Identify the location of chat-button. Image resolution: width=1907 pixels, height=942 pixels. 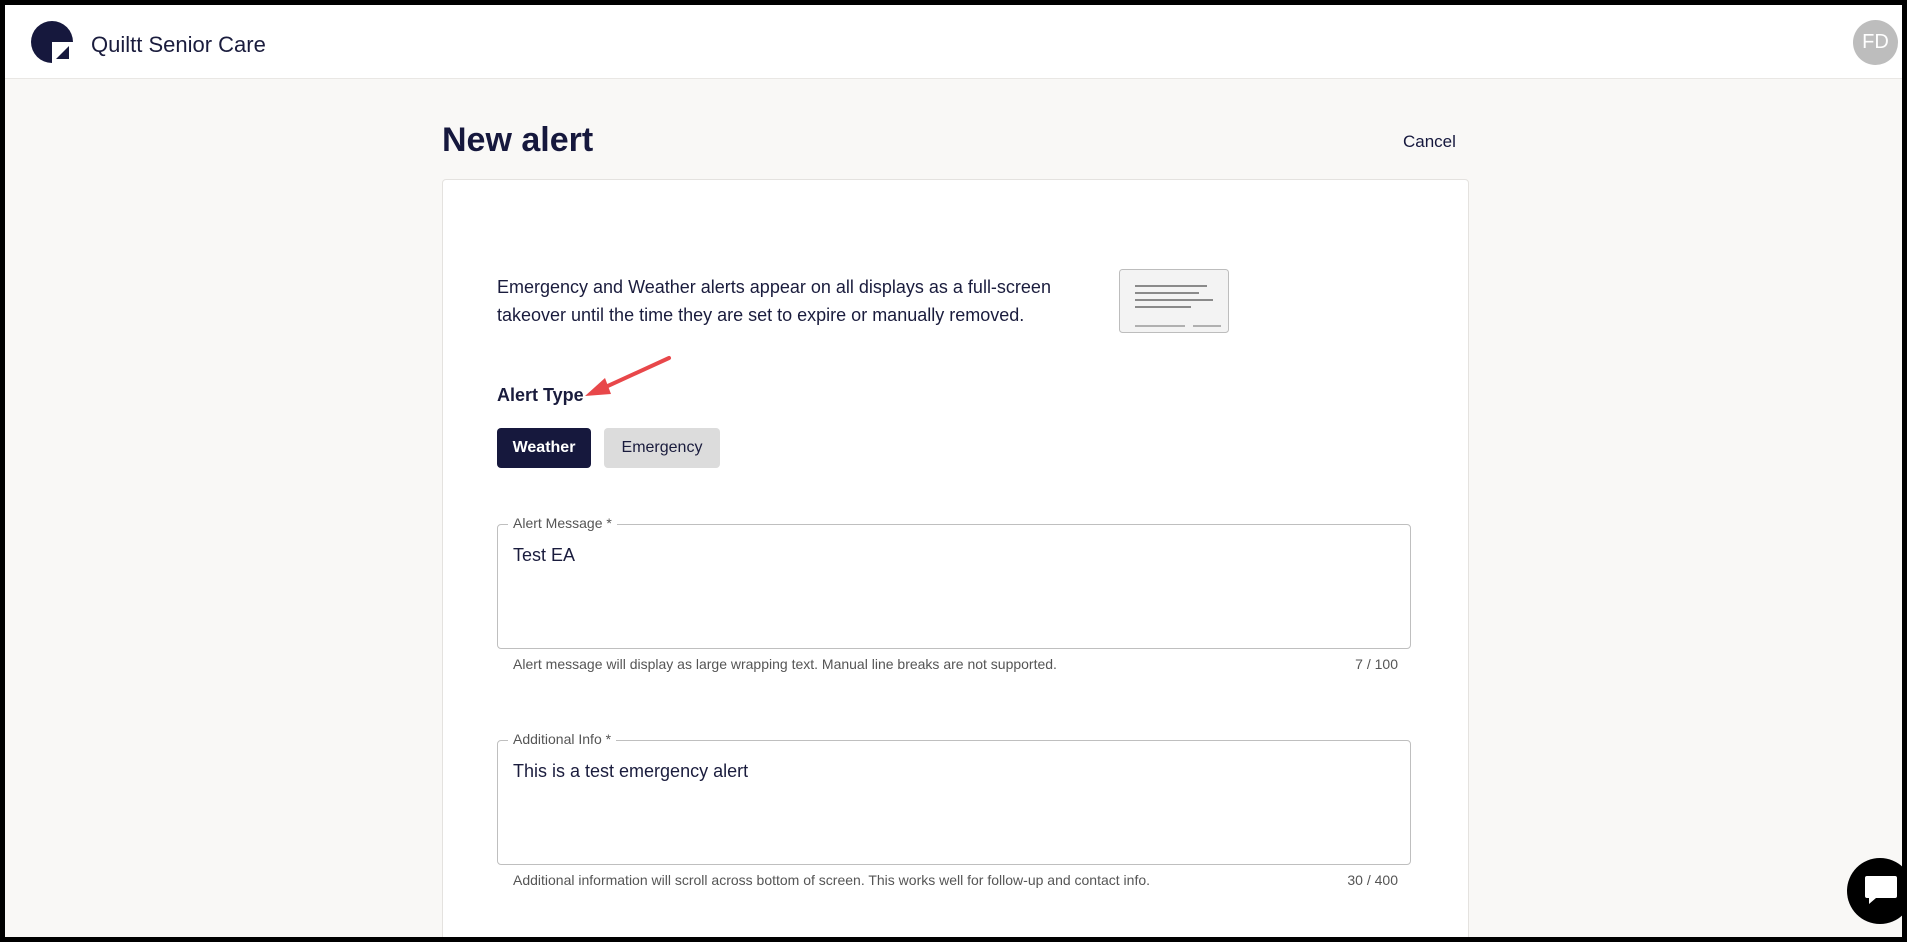
(1874, 891).